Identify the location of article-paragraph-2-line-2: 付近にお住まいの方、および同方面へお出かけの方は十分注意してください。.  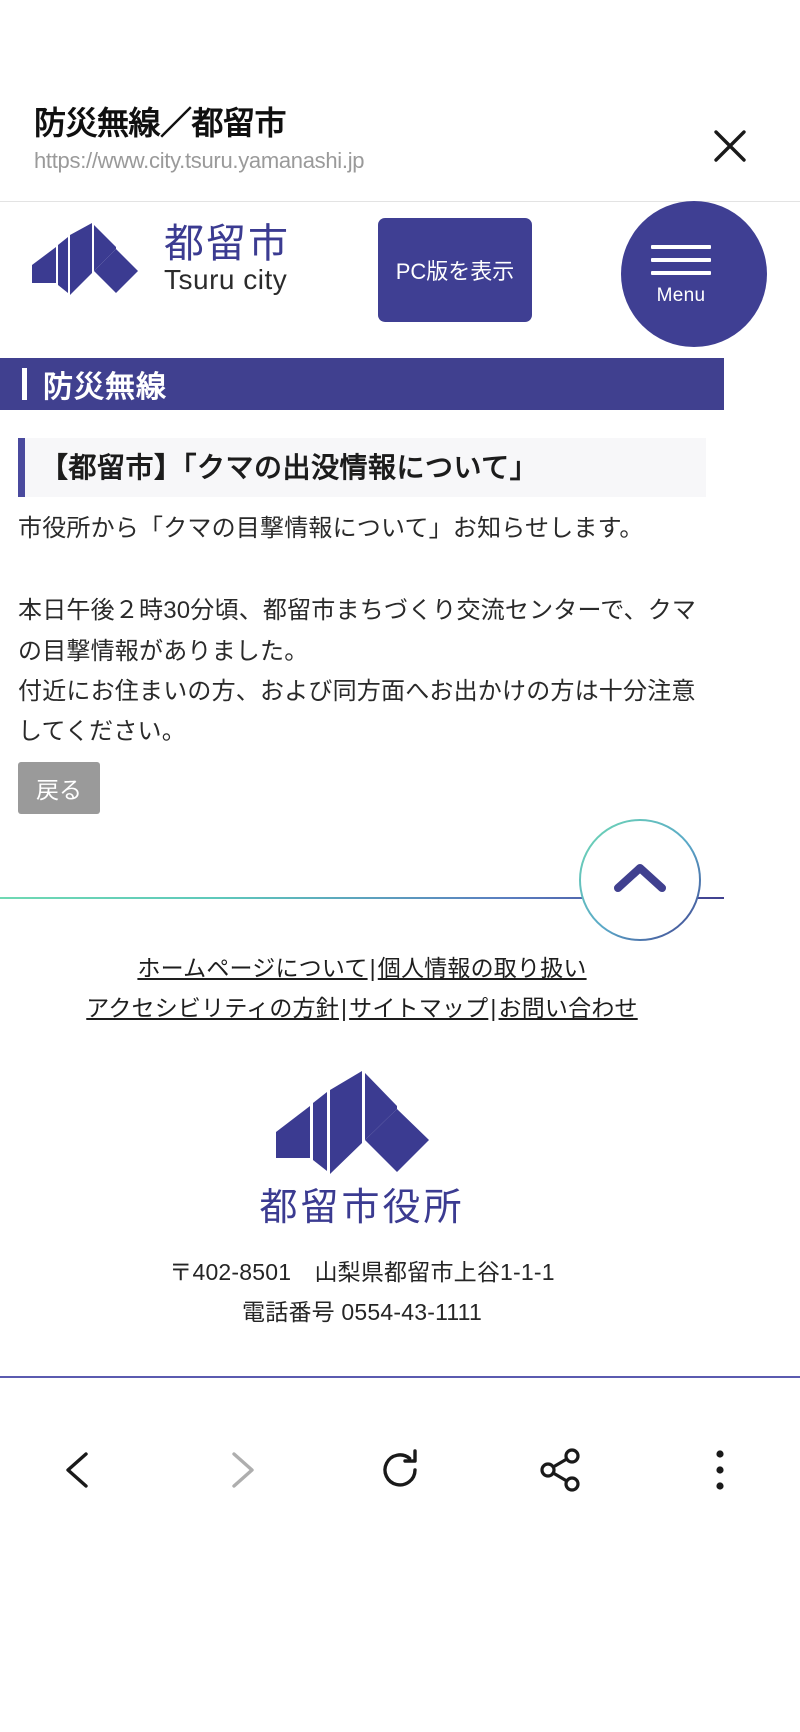
(357, 711).